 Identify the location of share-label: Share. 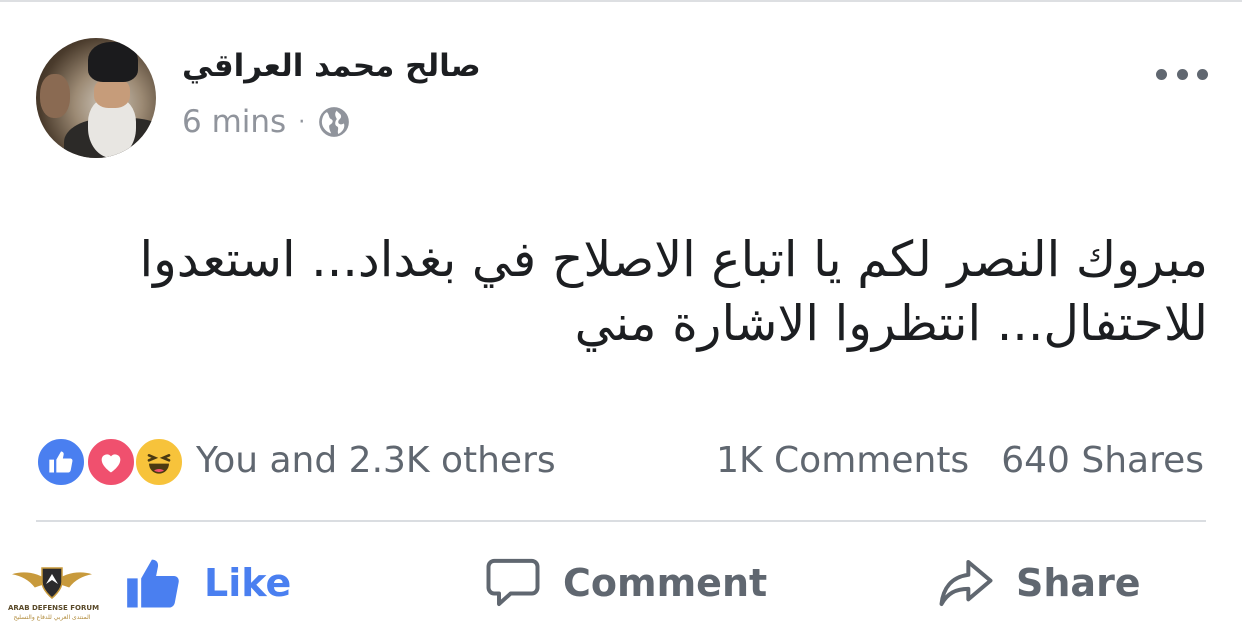
(1078, 583).